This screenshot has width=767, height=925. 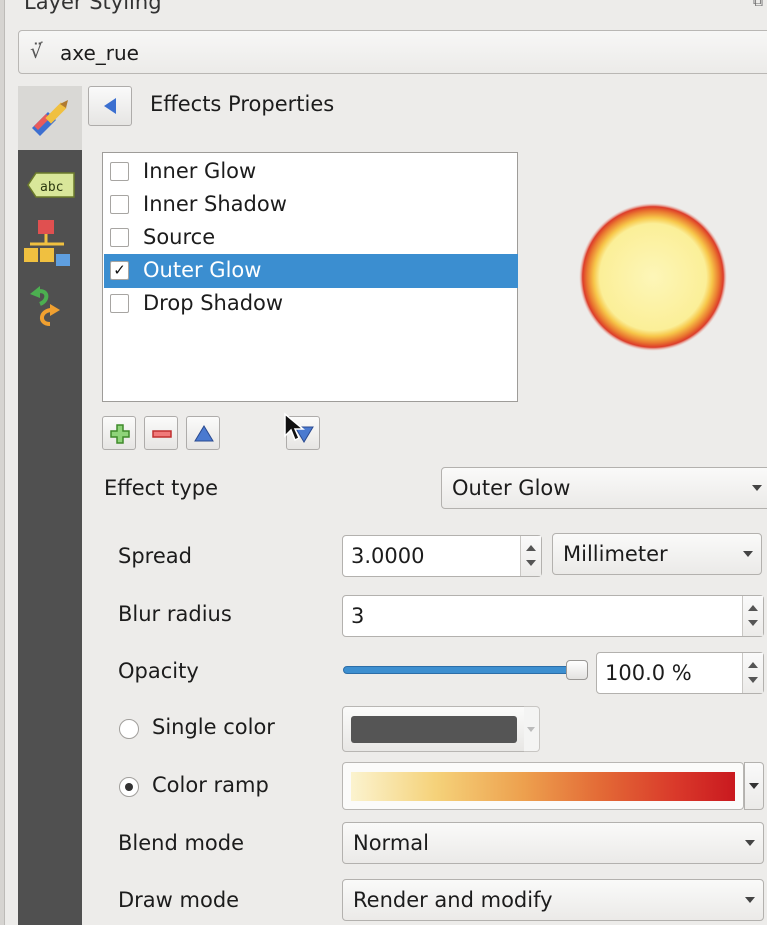 I want to click on svg-text: abc, so click(x=51, y=187).